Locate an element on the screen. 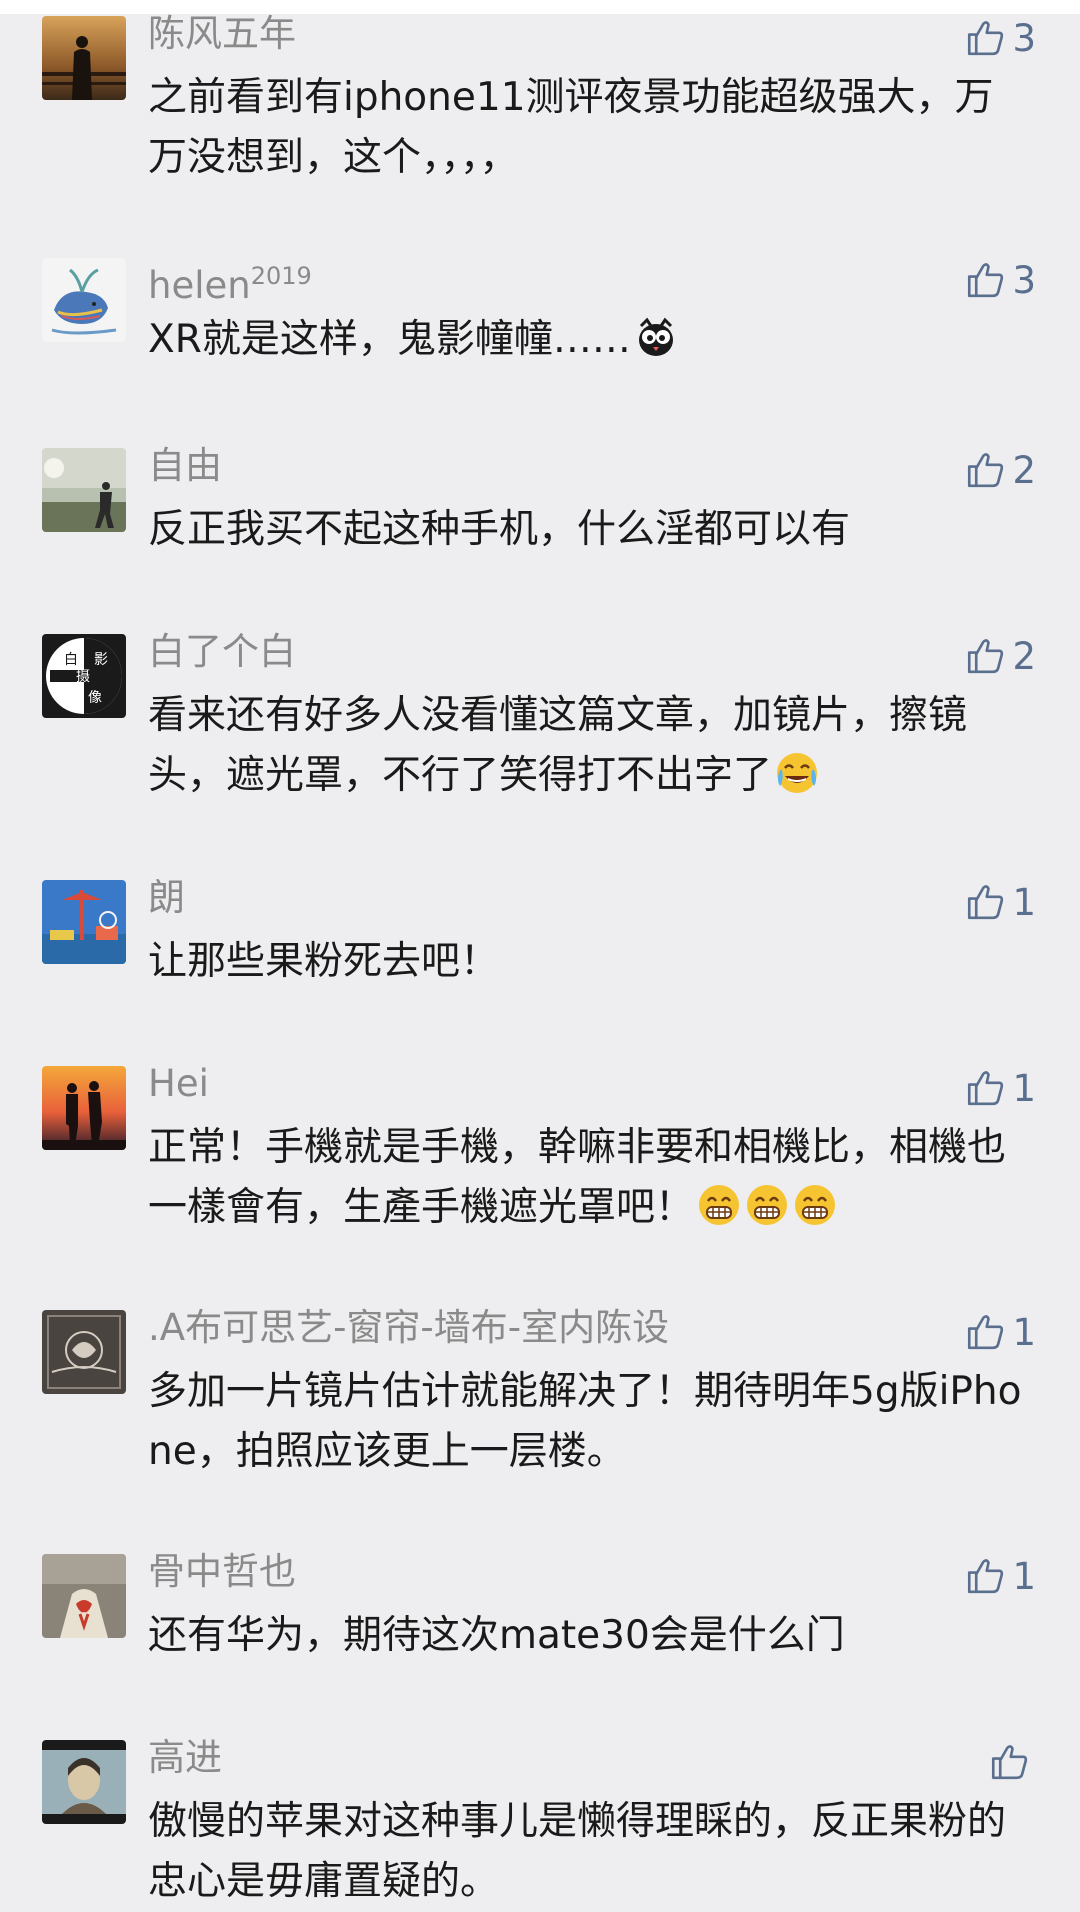 This screenshot has height=1912, width=1080. svg-text: 影 is located at coordinates (101, 660).